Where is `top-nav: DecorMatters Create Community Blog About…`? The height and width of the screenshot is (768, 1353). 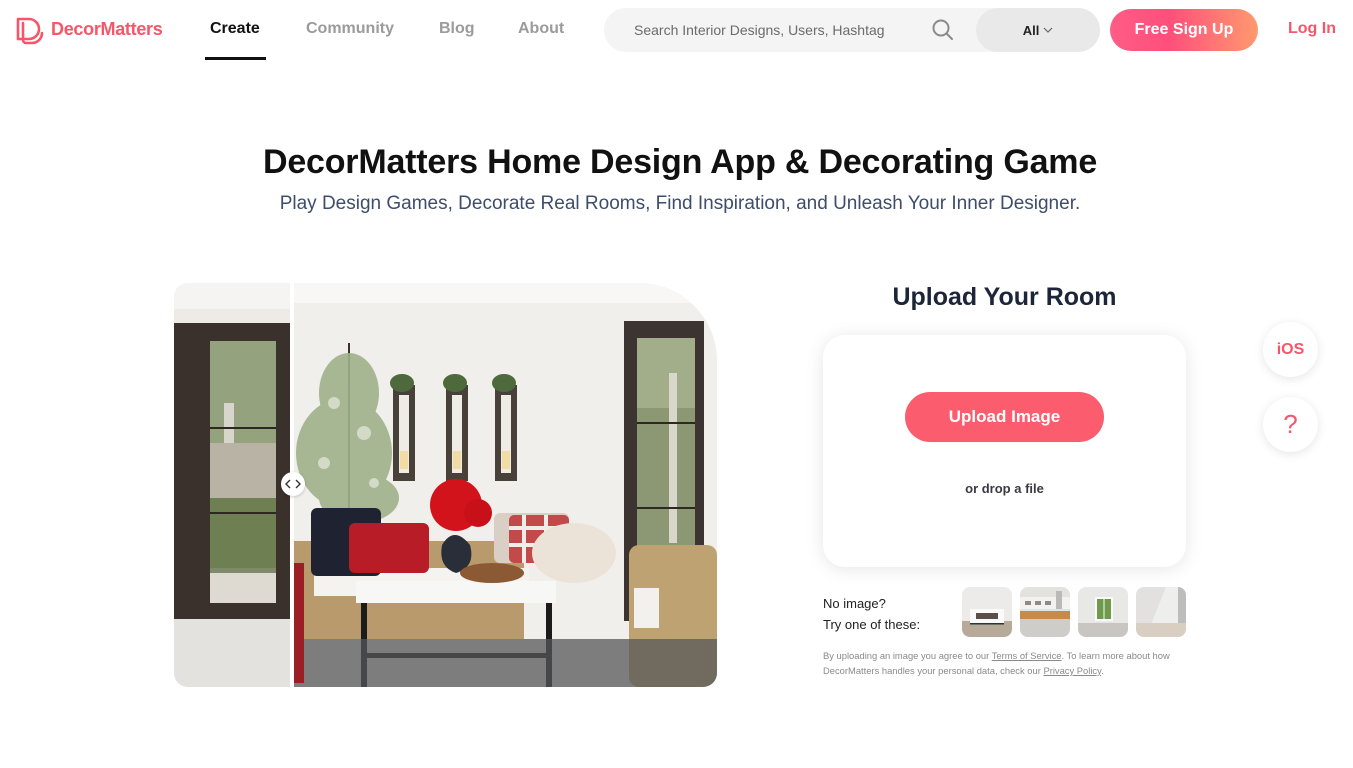
top-nav: DecorMatters Create Community Blog About… is located at coordinates (676, 30).